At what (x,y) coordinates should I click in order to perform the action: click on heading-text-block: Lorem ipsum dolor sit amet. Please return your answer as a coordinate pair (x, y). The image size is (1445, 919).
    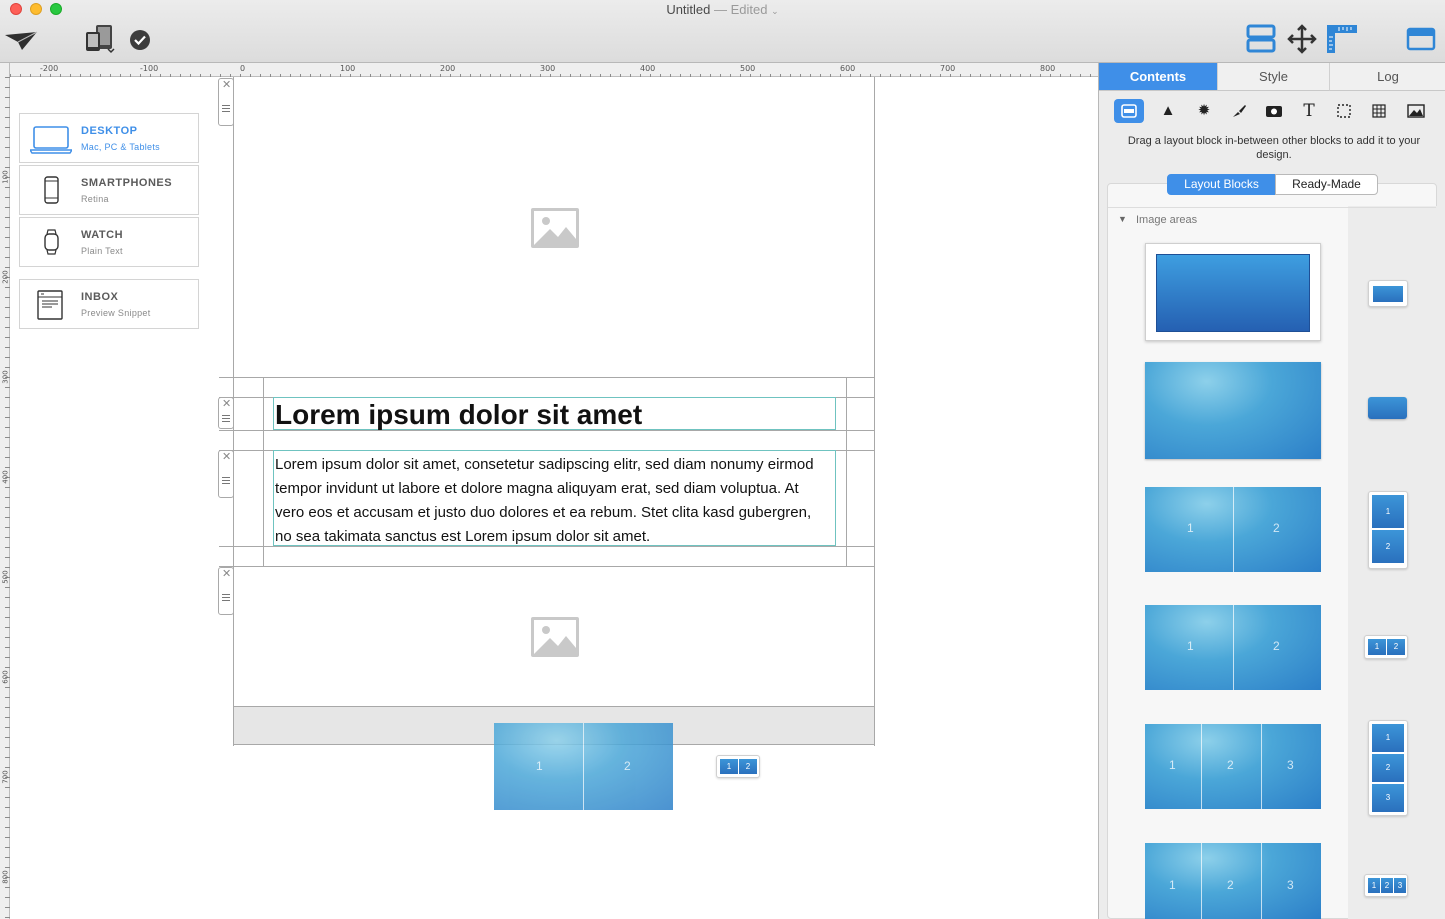
    Looking at the image, I should click on (554, 413).